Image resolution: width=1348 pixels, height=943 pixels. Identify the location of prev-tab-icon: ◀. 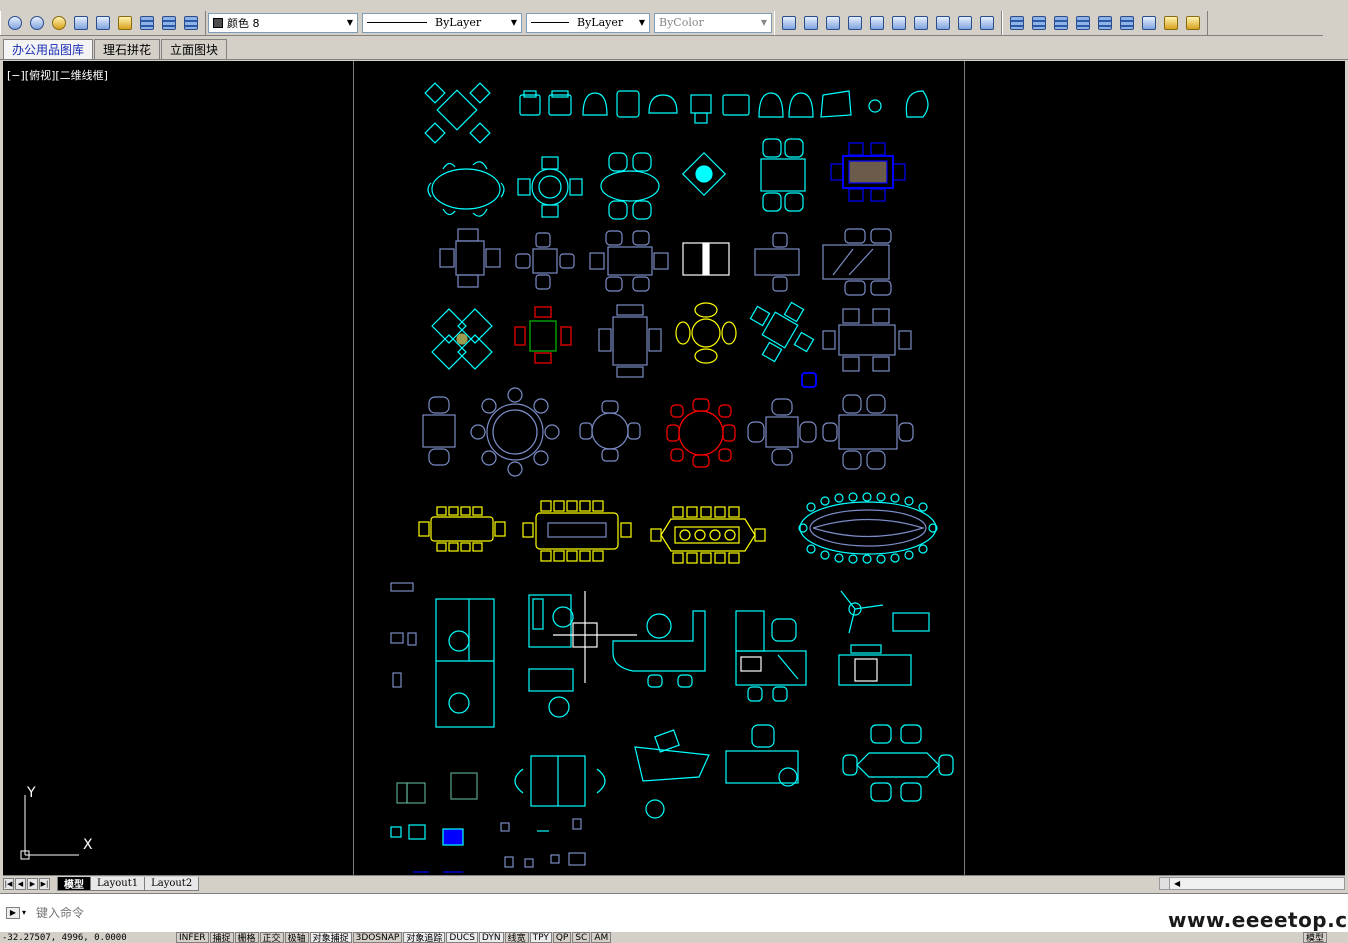
(20, 883).